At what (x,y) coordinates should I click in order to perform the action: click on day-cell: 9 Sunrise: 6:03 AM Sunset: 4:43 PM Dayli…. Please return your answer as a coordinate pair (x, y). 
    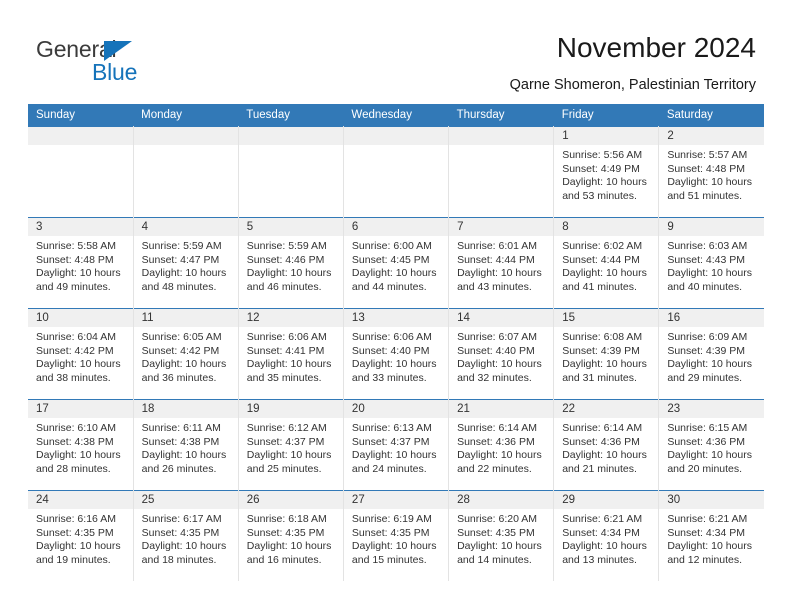
    Looking at the image, I should click on (711, 263).